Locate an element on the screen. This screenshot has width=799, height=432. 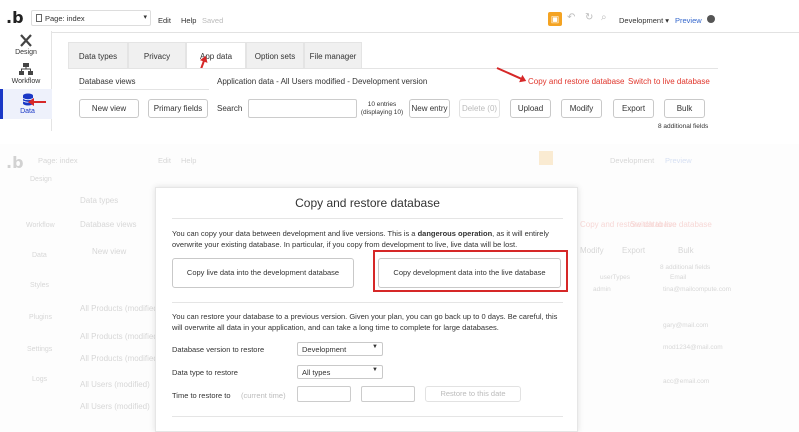
environment-select: Development ▾ is located at coordinates (644, 20).